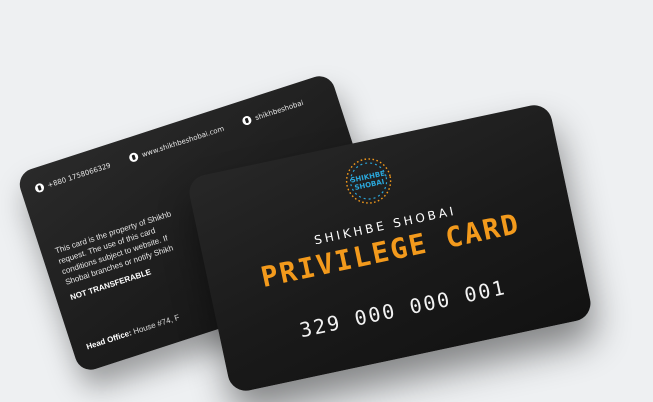 The width and height of the screenshot is (653, 402). I want to click on phone-icon, so click(39, 188).